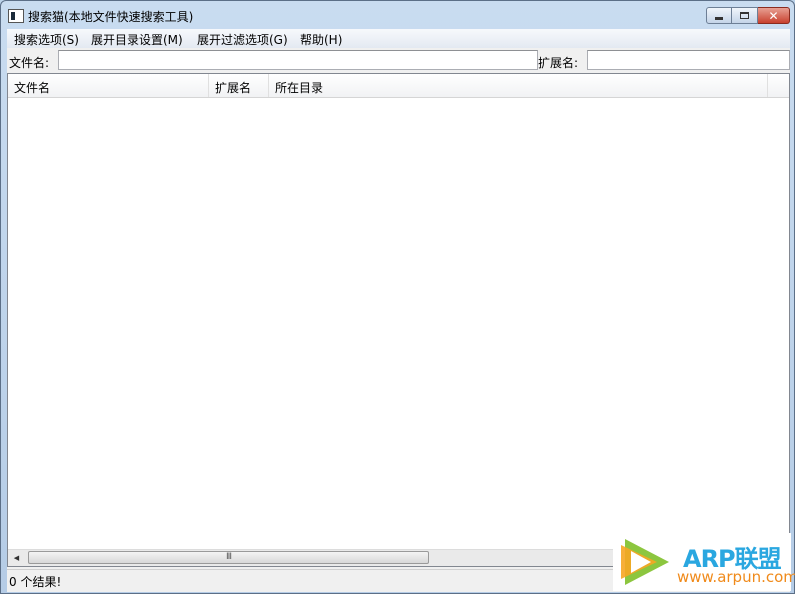 The width and height of the screenshot is (795, 594). What do you see at coordinates (108, 85) in the screenshot?
I see `column-header-filename: 文件名` at bounding box center [108, 85].